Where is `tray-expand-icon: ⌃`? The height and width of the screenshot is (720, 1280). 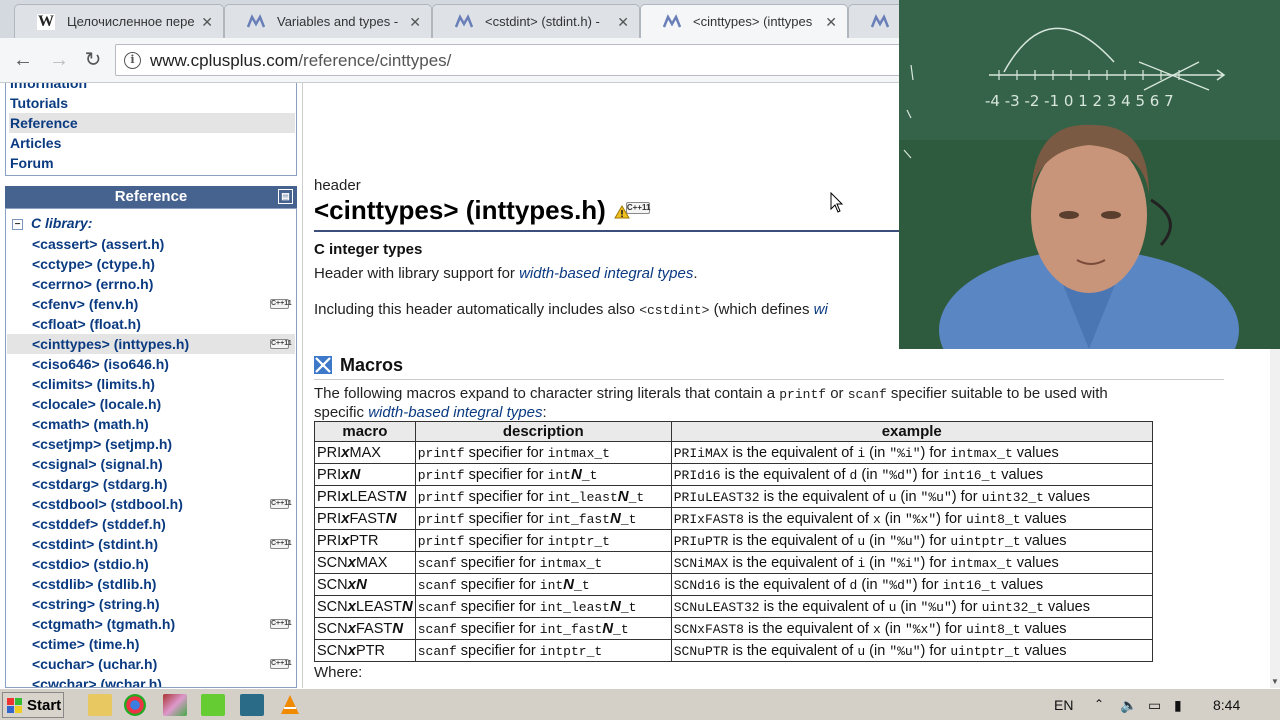 tray-expand-icon: ⌃ is located at coordinates (1099, 704).